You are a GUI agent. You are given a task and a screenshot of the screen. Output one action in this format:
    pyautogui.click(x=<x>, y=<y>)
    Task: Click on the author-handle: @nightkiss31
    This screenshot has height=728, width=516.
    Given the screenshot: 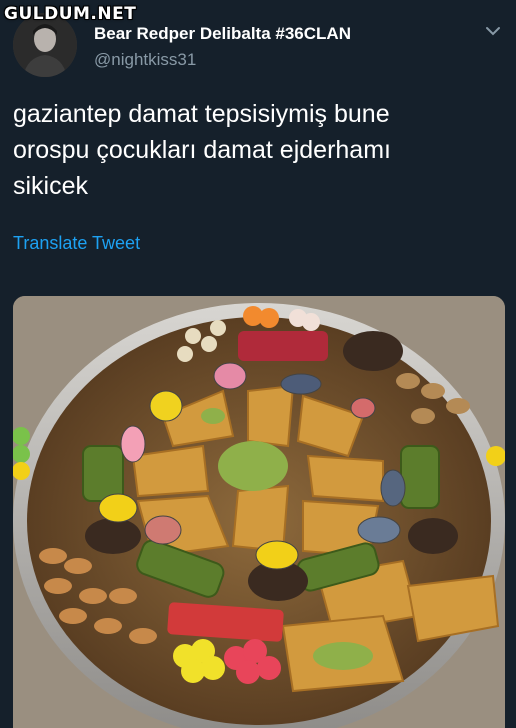 What is the action you would take?
    pyautogui.click(x=145, y=60)
    